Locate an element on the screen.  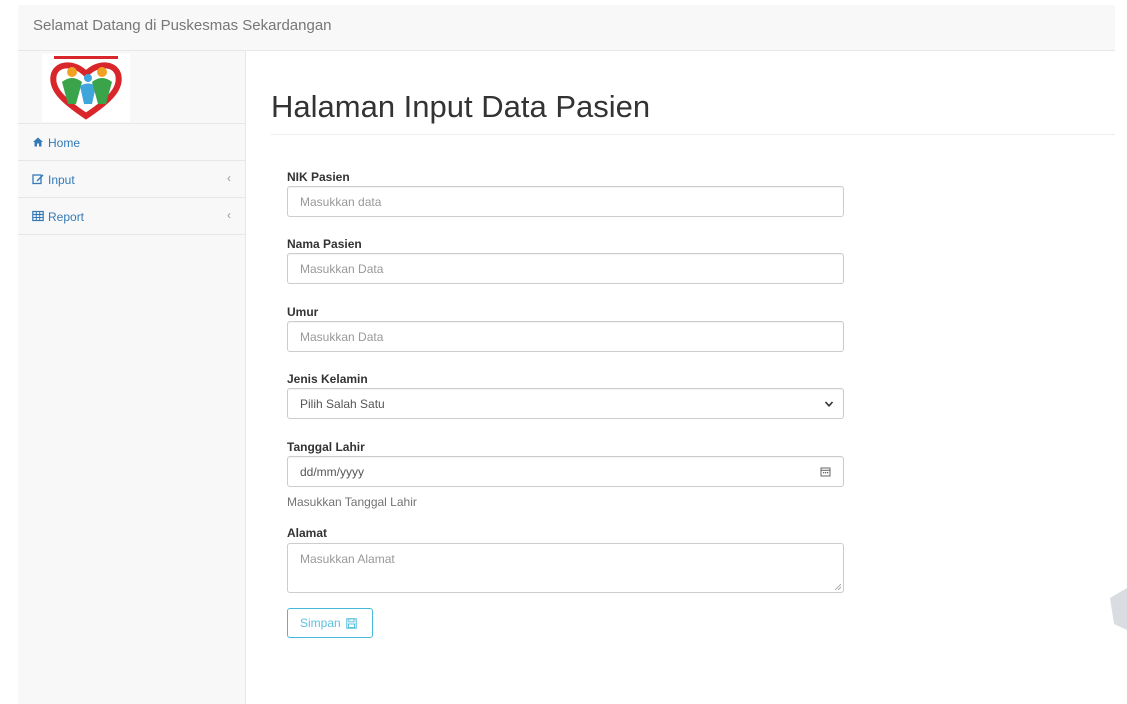
simpan-label: Simpan is located at coordinates (320, 623).